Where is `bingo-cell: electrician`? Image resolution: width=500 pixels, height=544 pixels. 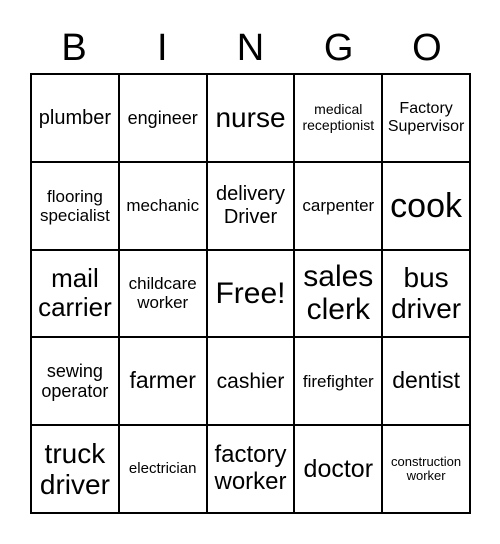 bingo-cell: electrician is located at coordinates (162, 469).